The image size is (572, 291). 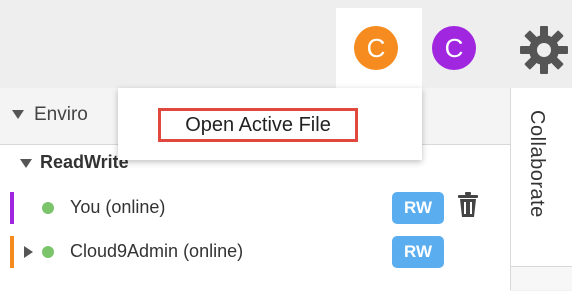 I want to click on member-name: You (online), so click(x=118, y=207).